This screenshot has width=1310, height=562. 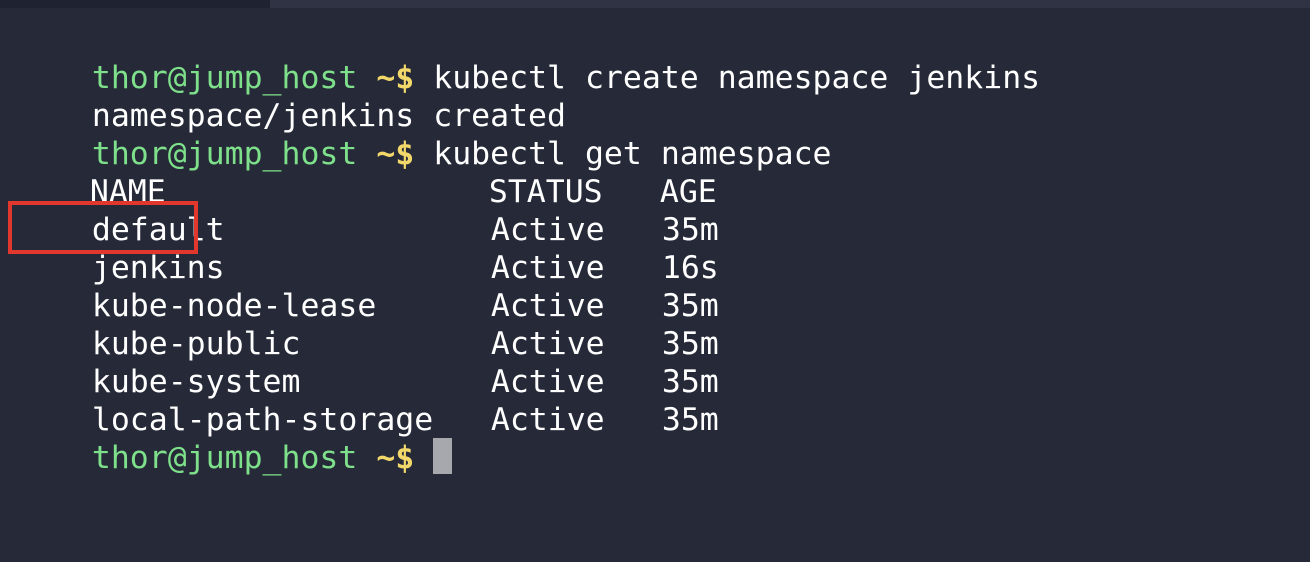 I want to click on output-line-1: namespace/jenkins created, so click(x=291, y=96).